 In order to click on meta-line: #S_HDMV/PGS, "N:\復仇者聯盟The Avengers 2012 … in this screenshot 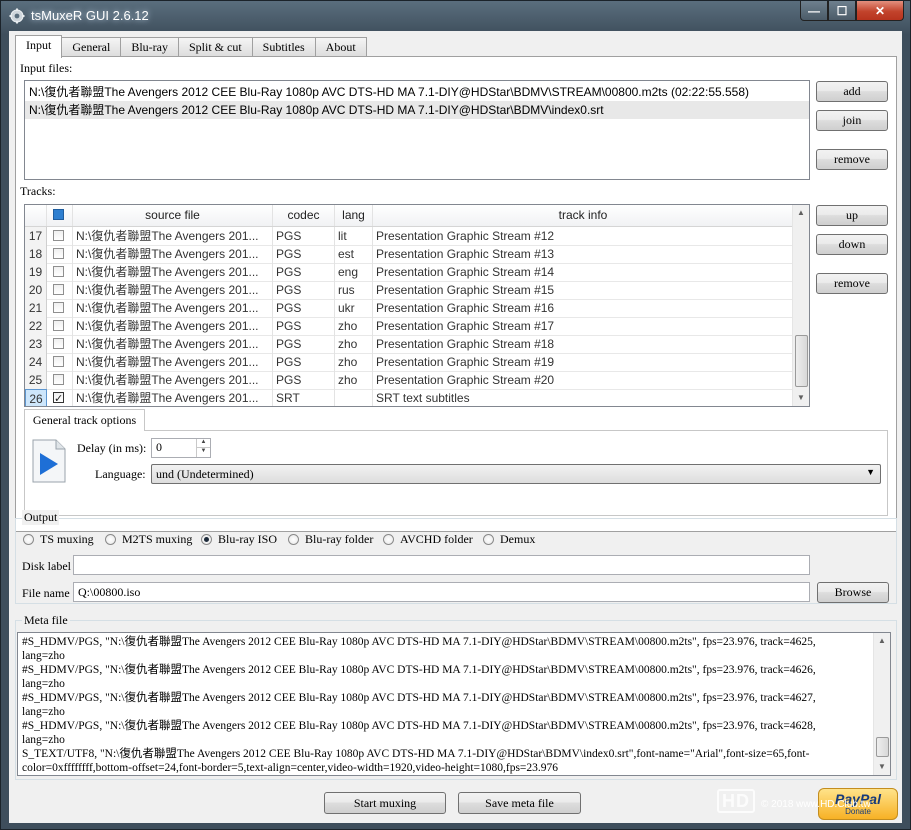, I will do `click(419, 642)`.